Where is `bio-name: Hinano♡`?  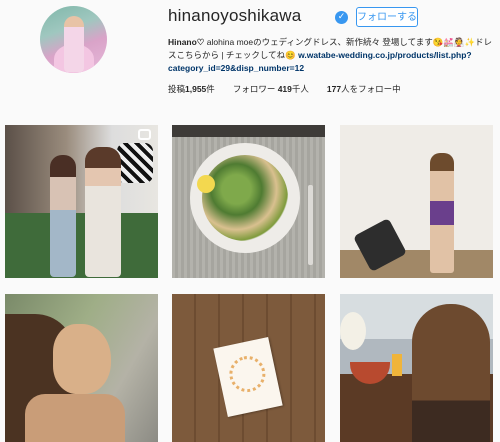
bio-name: Hinano♡ is located at coordinates (186, 42).